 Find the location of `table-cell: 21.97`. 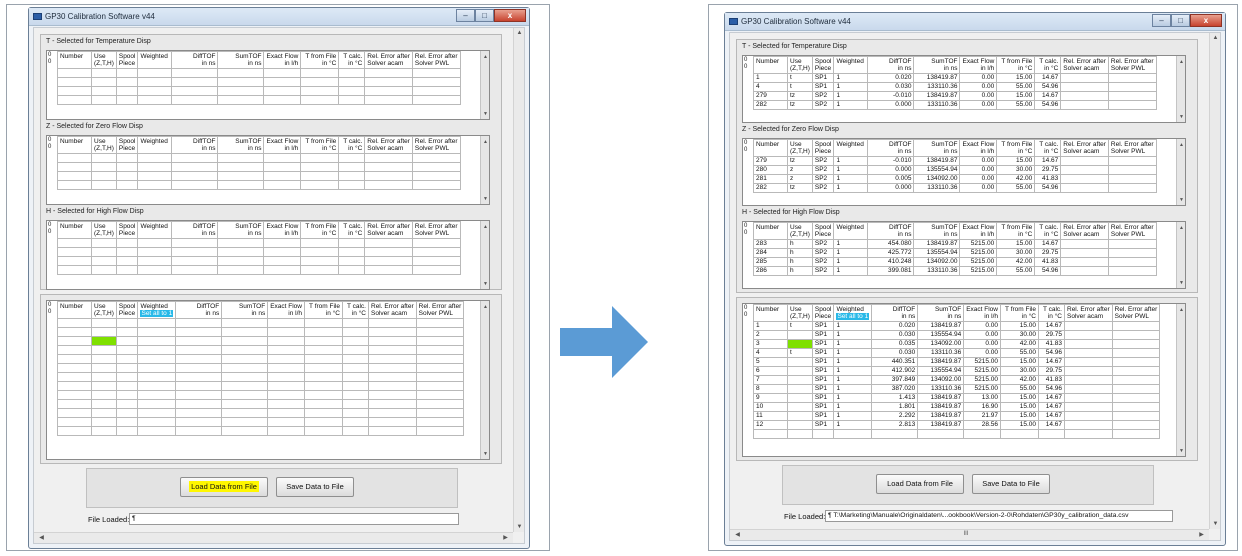

table-cell: 21.97 is located at coordinates (982, 416).